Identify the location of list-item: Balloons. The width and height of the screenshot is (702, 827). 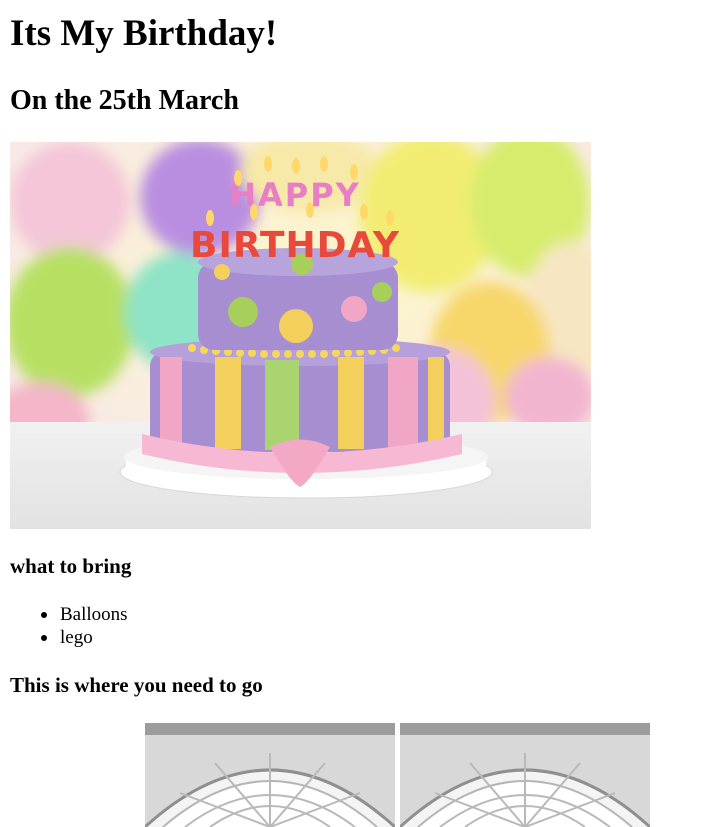
(64, 614).